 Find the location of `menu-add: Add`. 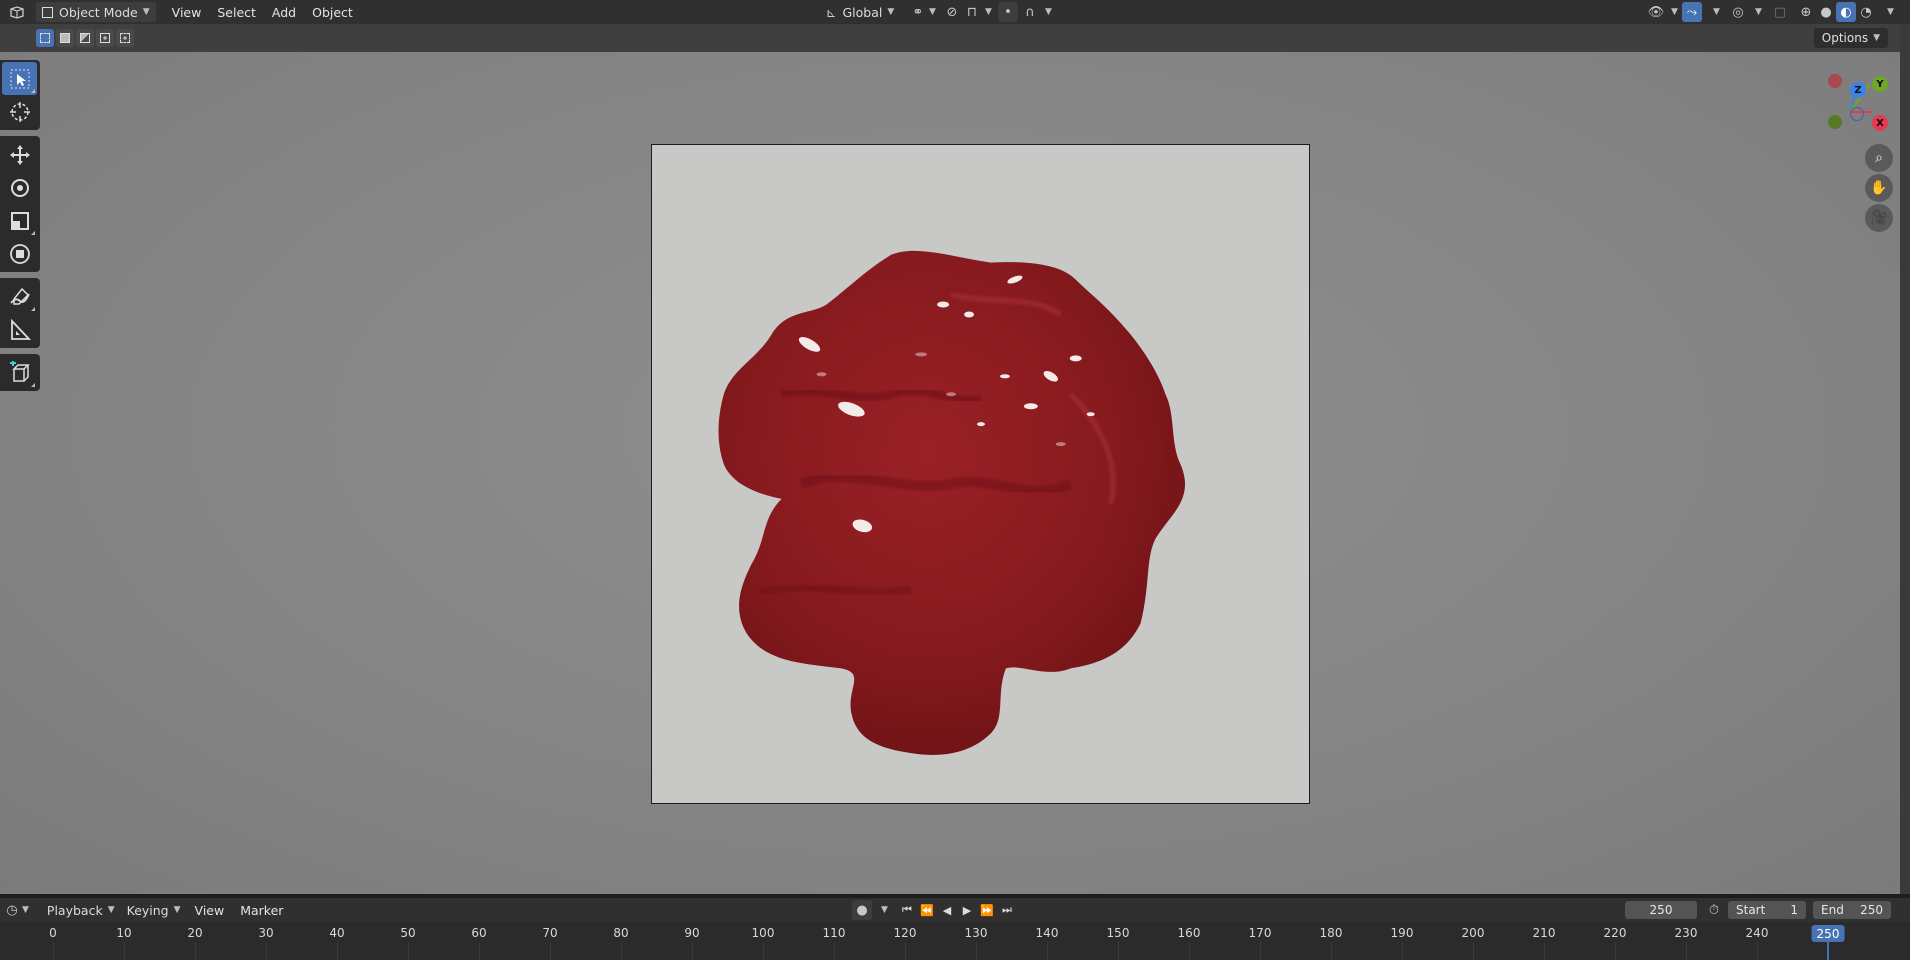

menu-add: Add is located at coordinates (284, 12).